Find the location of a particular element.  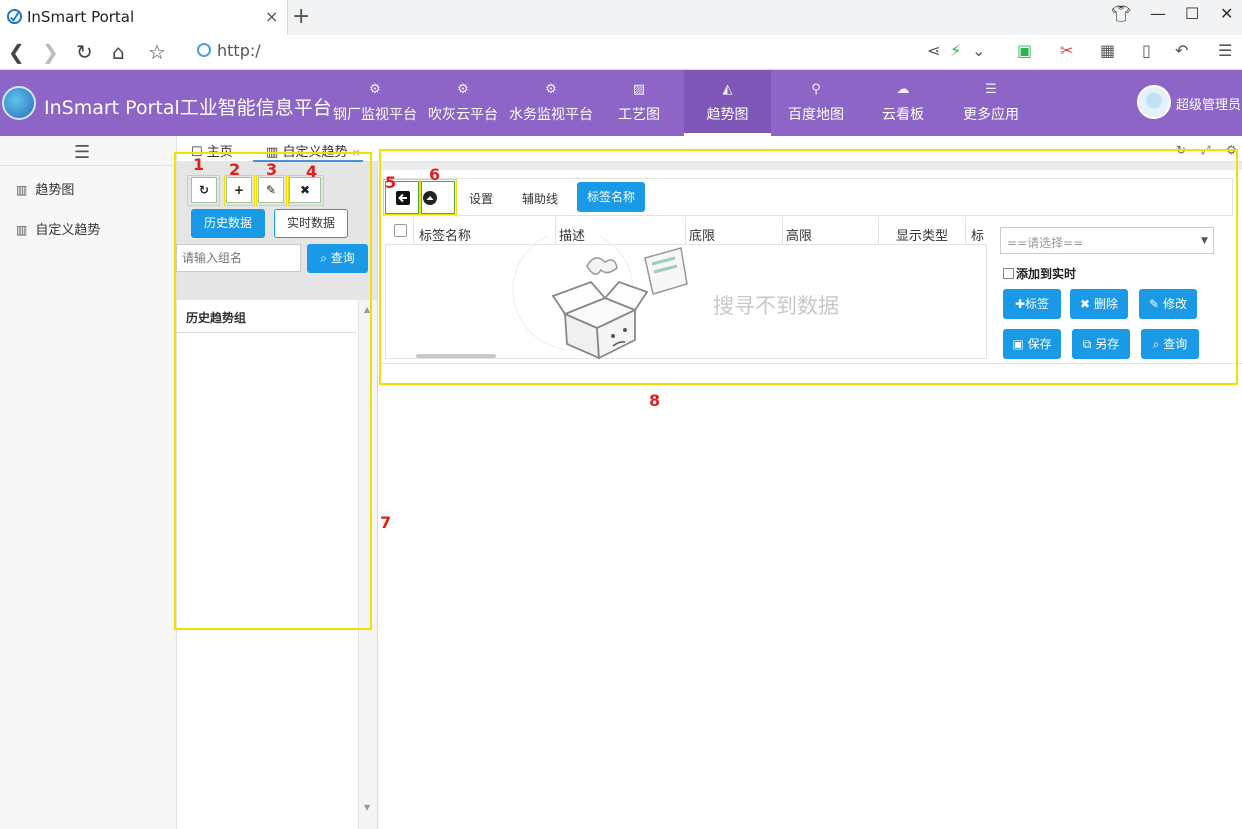

translate-icon: ▣ is located at coordinates (1024, 50).